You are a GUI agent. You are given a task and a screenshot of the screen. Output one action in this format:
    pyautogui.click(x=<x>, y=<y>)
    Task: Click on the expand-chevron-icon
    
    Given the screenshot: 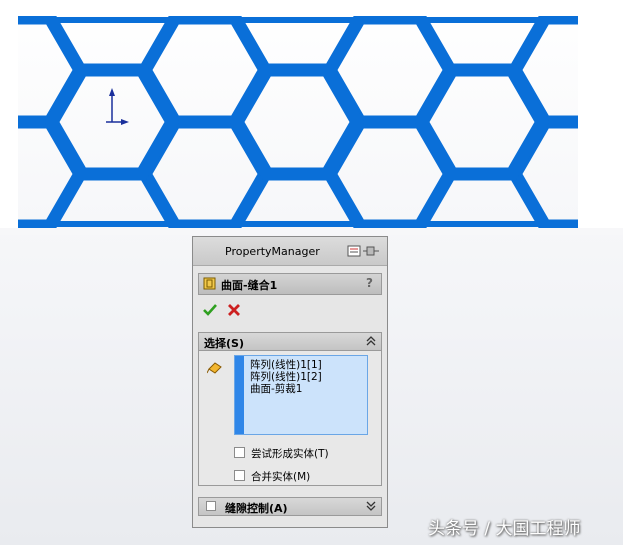 What is the action you would take?
    pyautogui.click(x=371, y=506)
    